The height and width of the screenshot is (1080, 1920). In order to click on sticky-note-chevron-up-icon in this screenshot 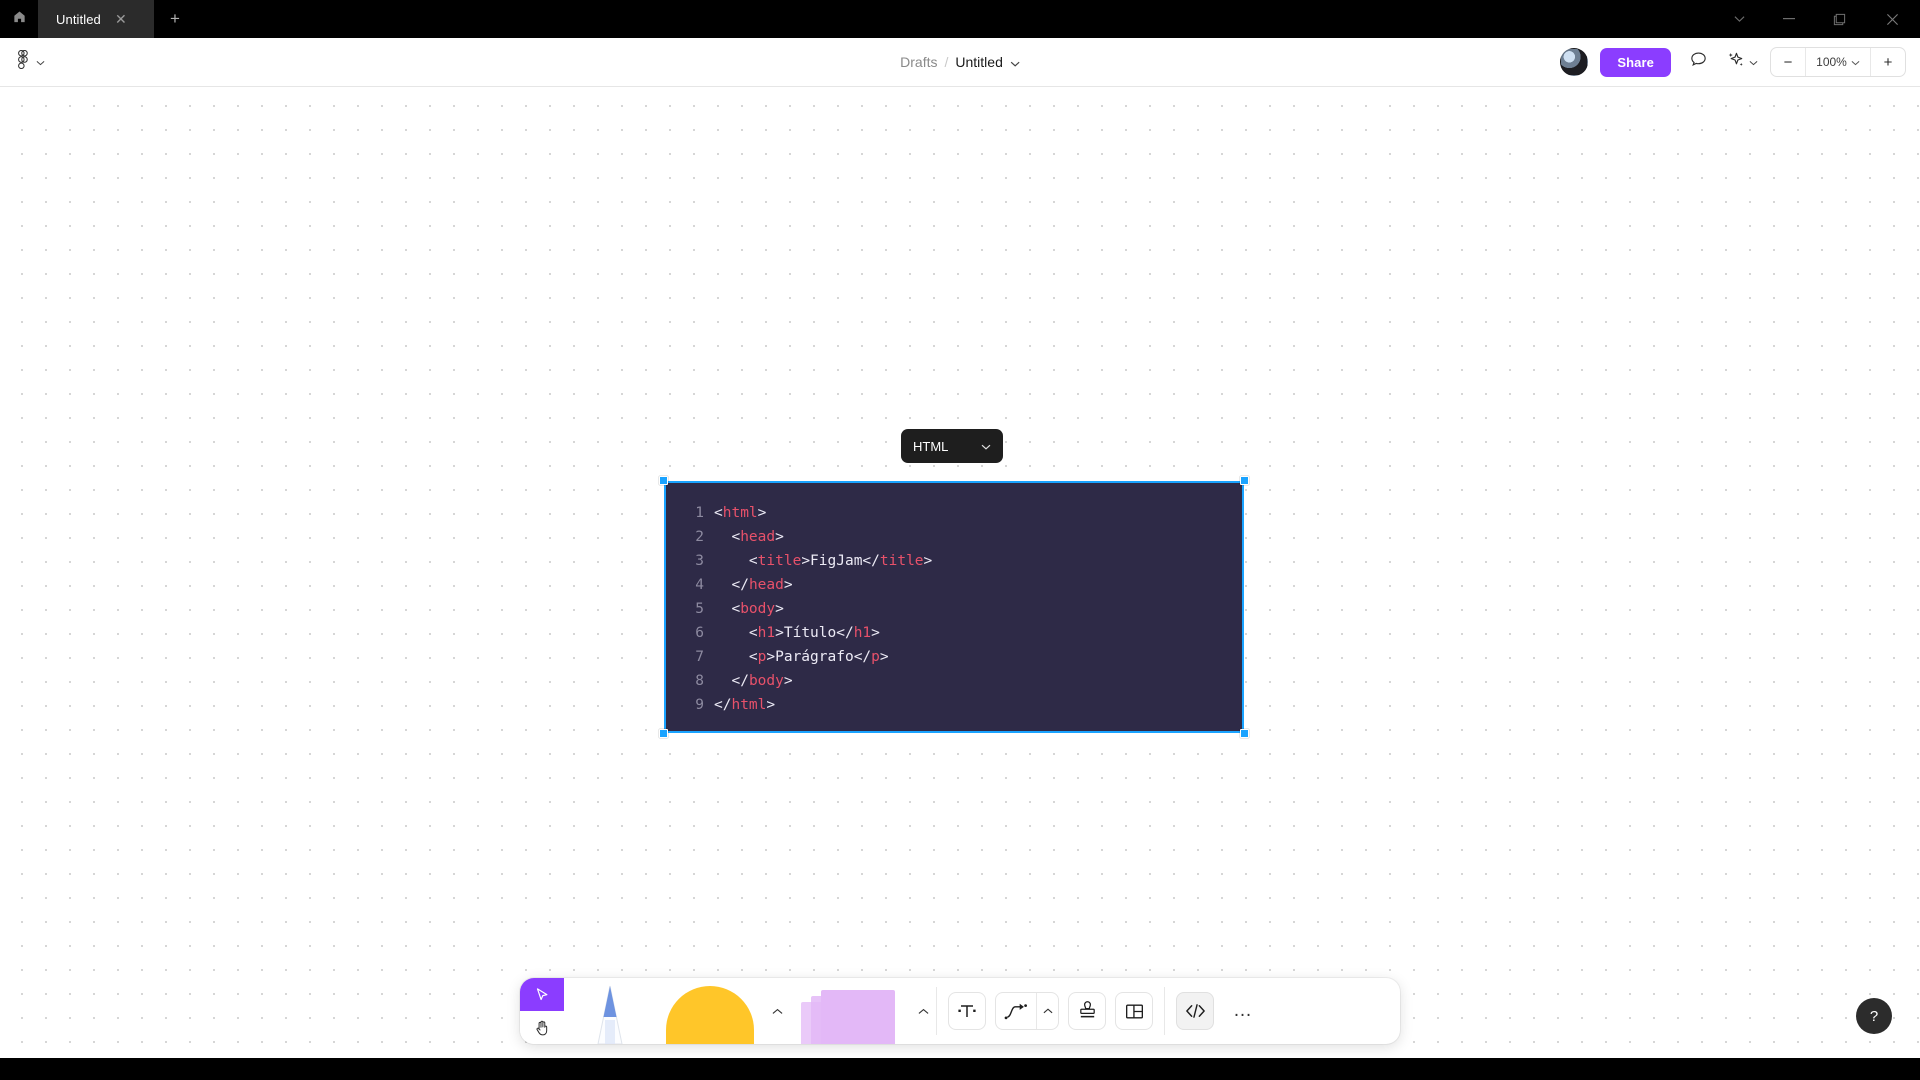, I will do `click(923, 1011)`.